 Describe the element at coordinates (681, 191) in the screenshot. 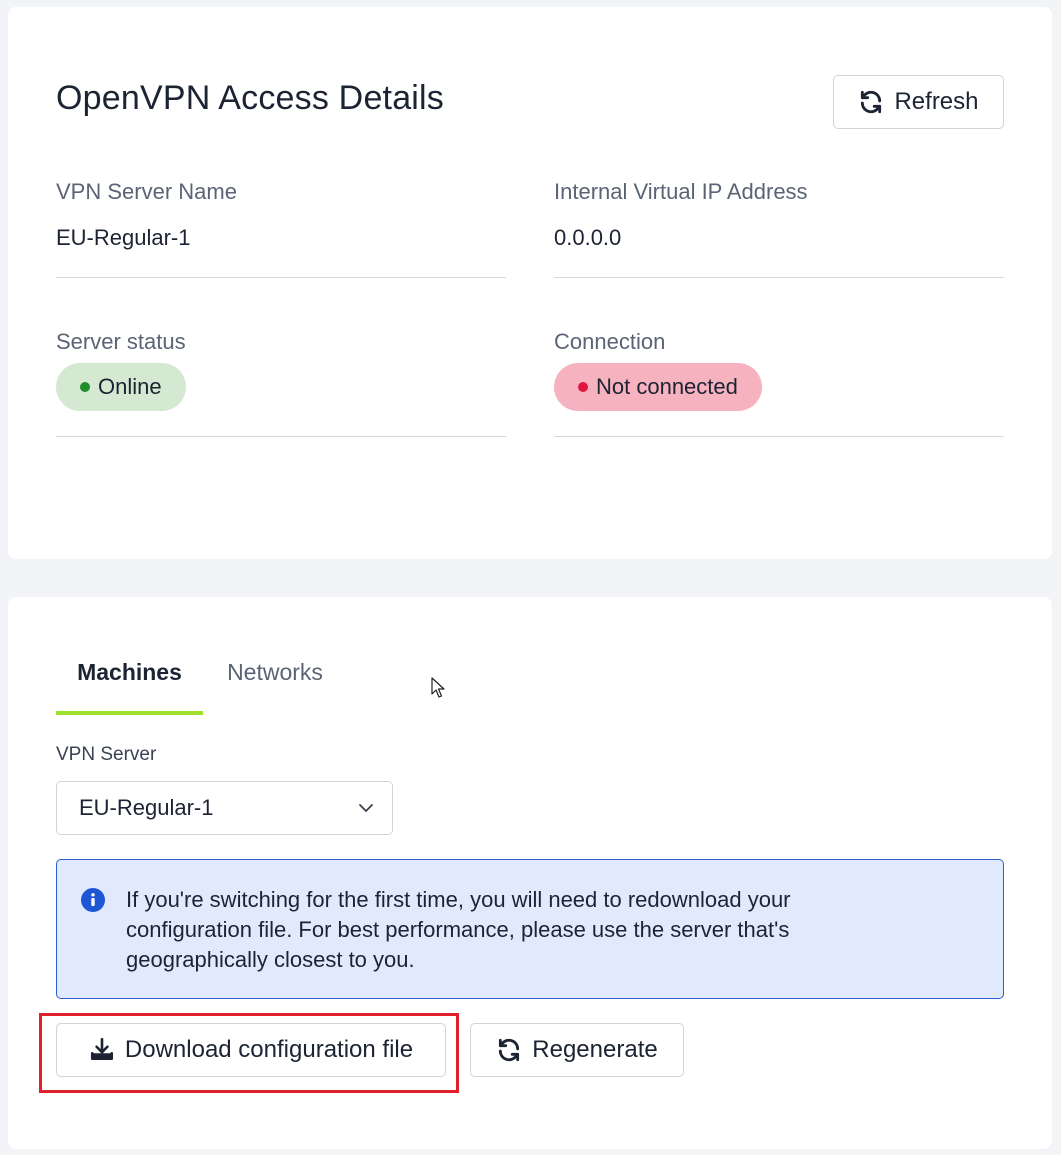

I see `internal-ip-label: Internal Virtual IP Address` at that location.